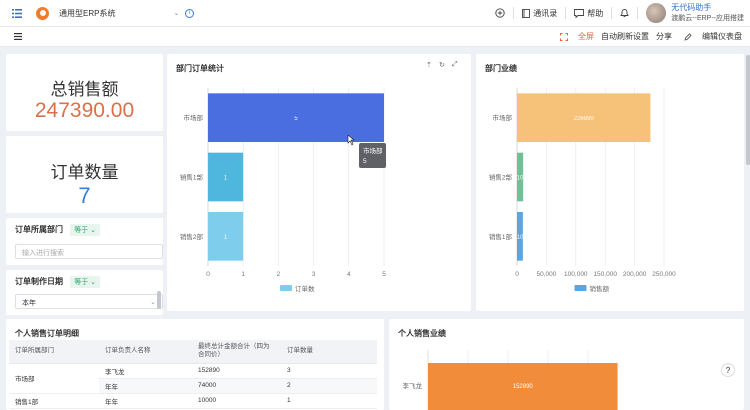 This screenshot has width=750, height=410. I want to click on date-filter-title: 订单制作日期, so click(39, 281).